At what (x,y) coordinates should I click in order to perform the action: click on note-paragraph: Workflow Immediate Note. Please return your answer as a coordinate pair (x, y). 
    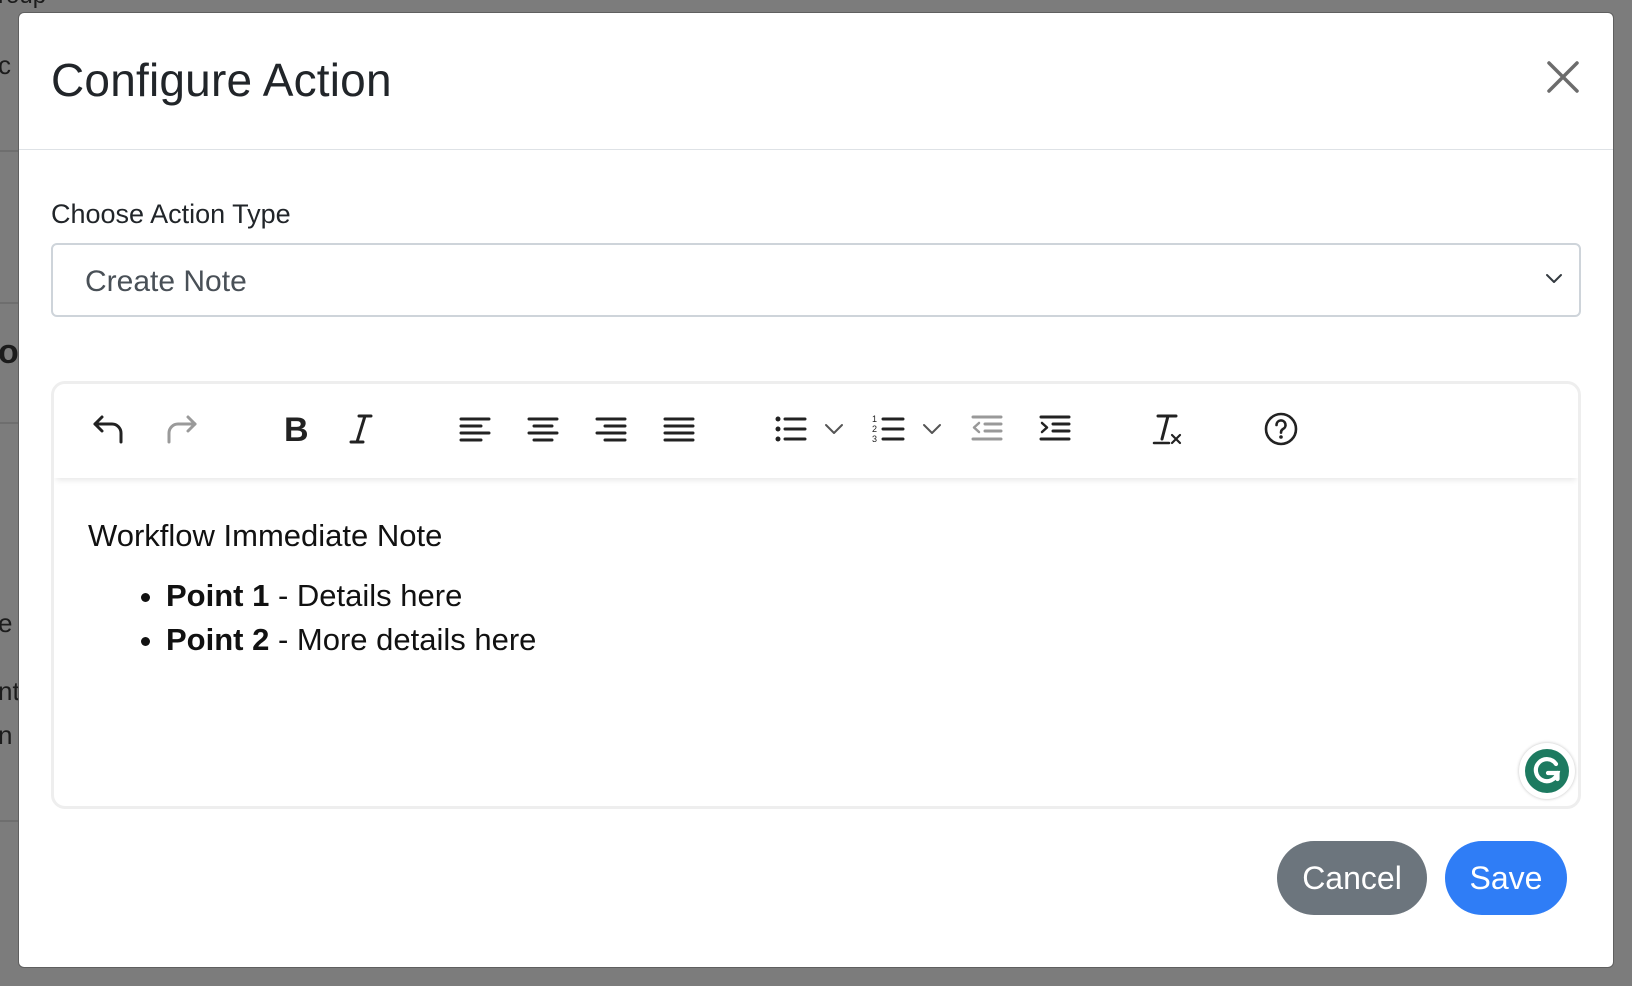
    Looking at the image, I should click on (265, 535).